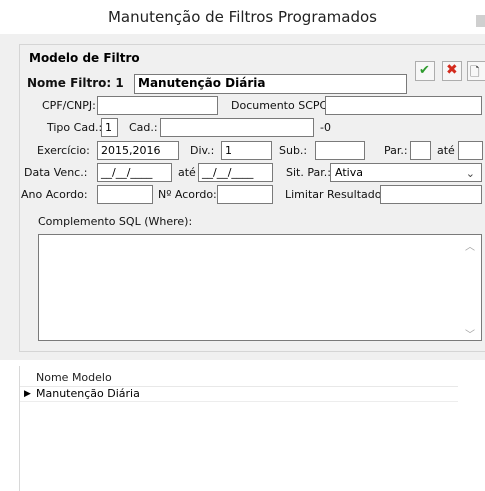 The width and height of the screenshot is (485, 491). What do you see at coordinates (235, 172) in the screenshot?
I see `data-venc-to-input: __/__/____` at bounding box center [235, 172].